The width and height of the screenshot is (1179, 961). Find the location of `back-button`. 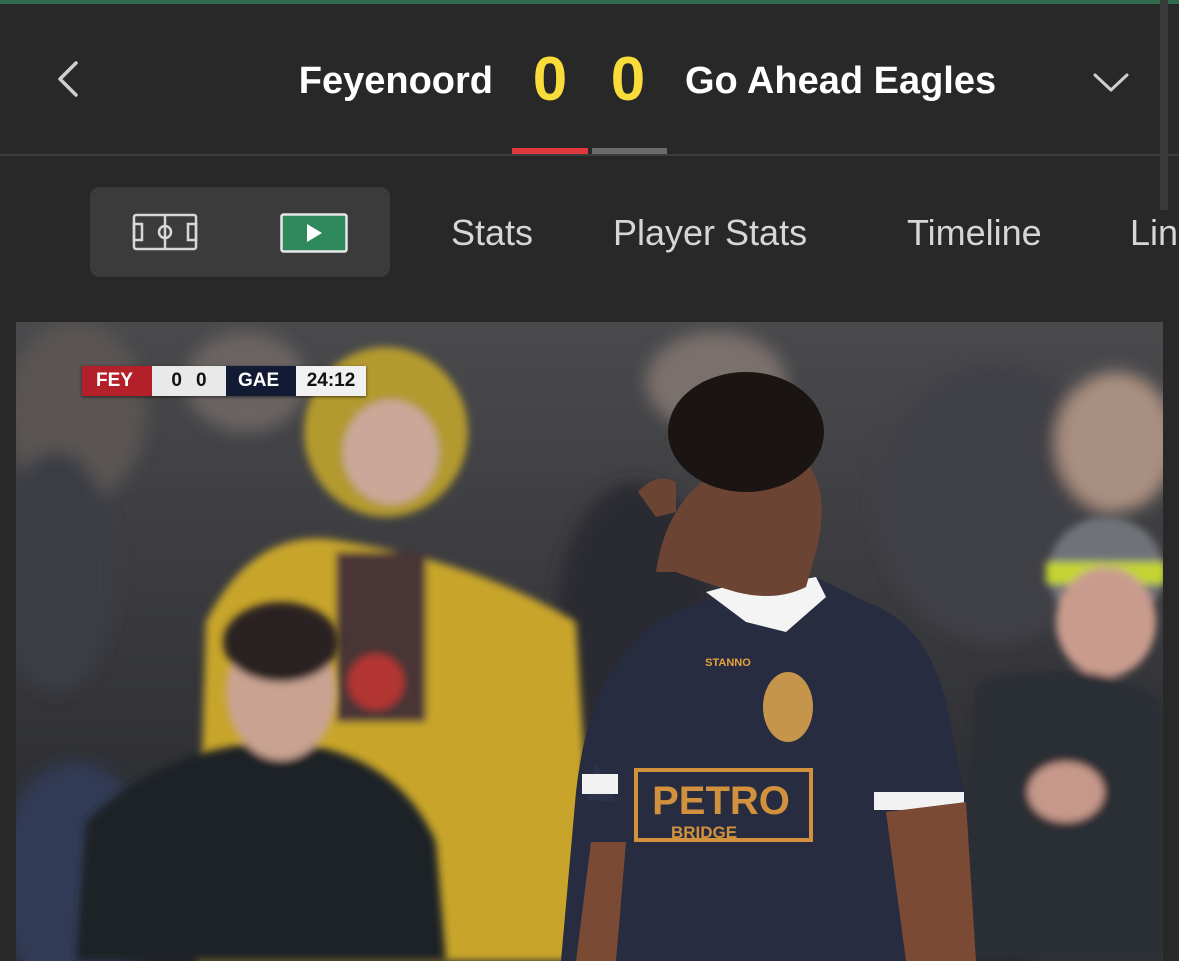

back-button is located at coordinates (68, 79).